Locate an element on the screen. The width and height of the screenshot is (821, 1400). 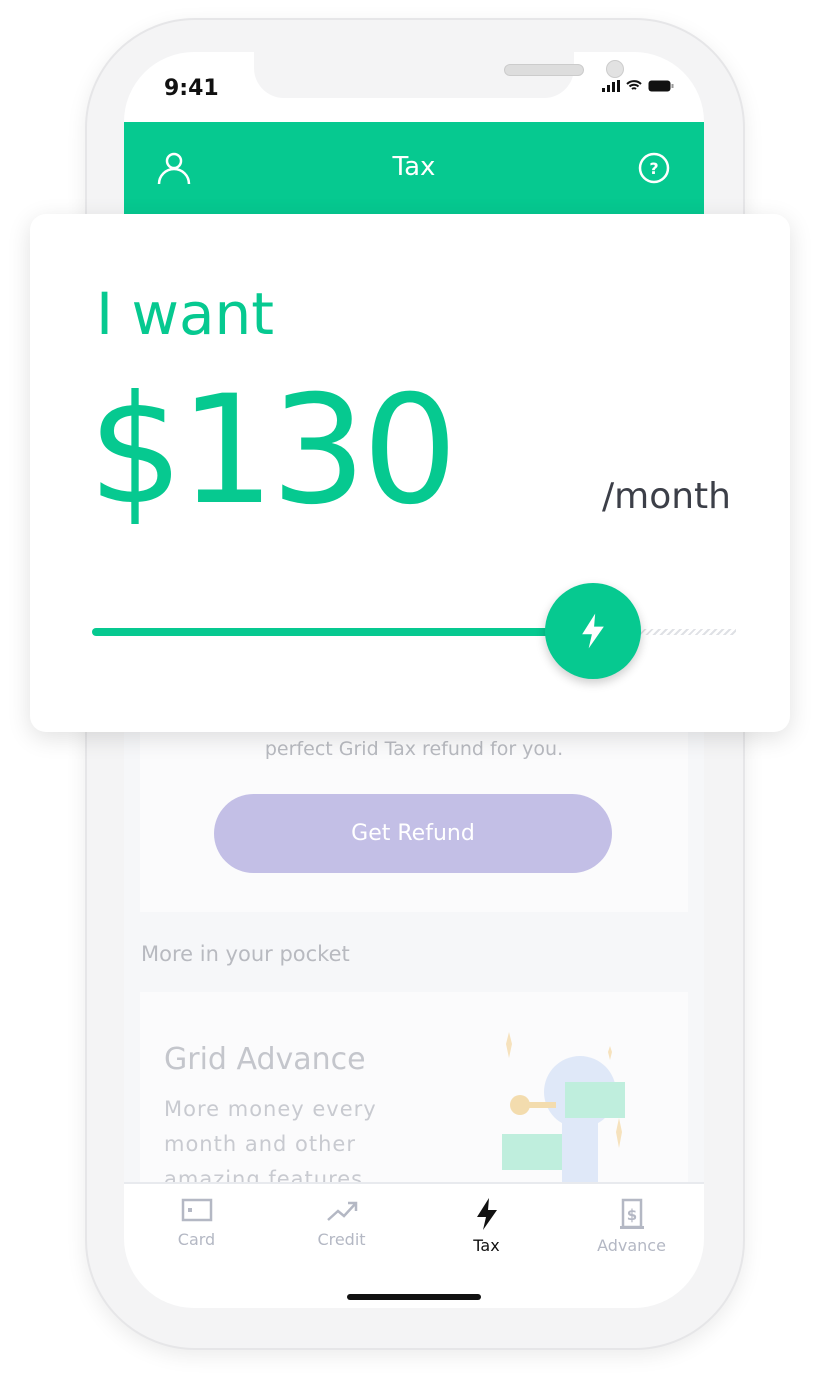
refund-text: perfect Grid Tax refund for you. is located at coordinates (414, 749).